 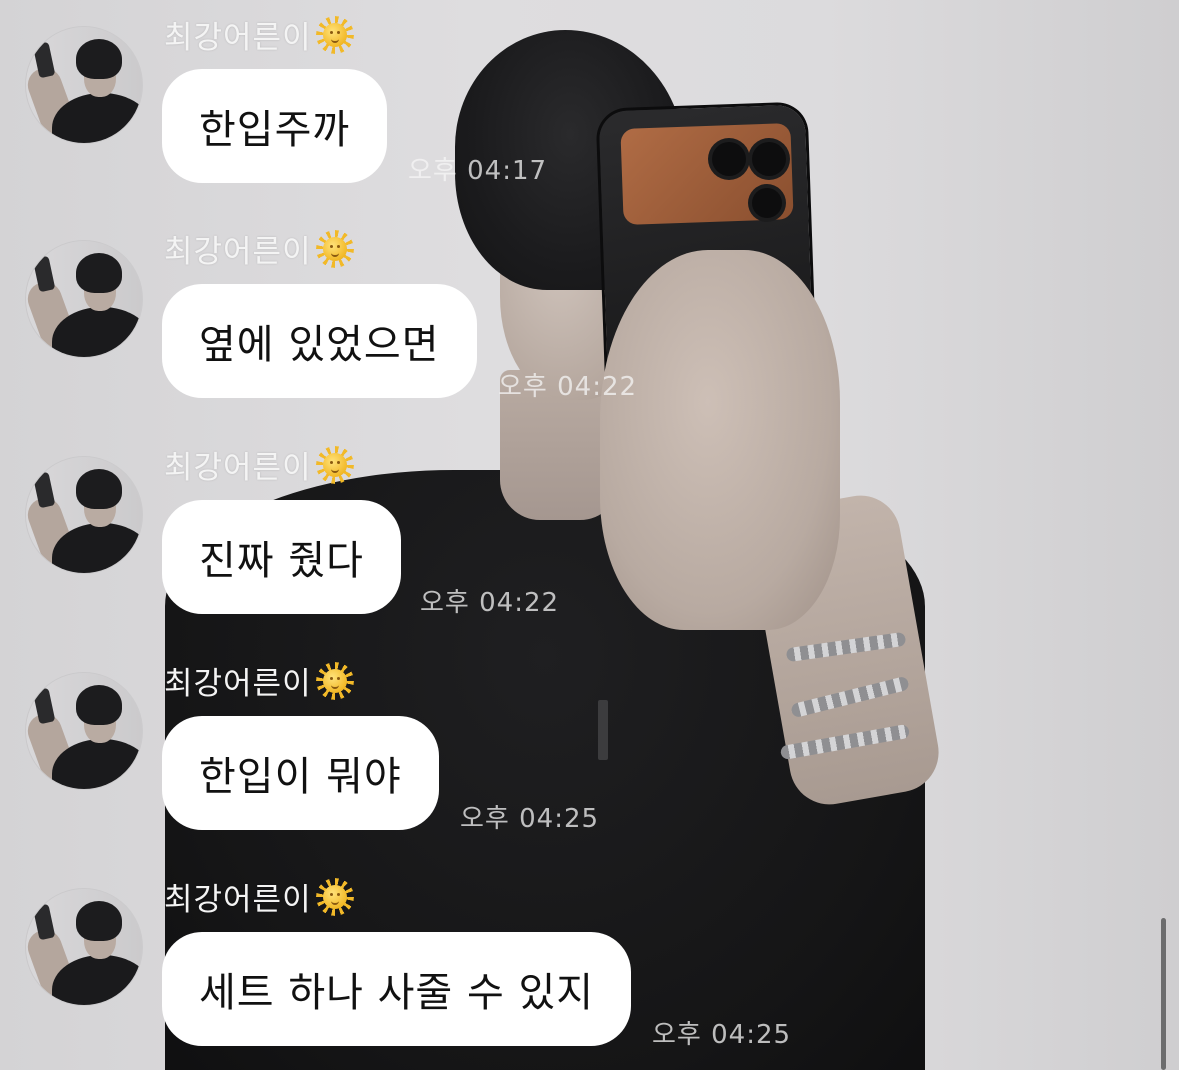 What do you see at coordinates (319, 341) in the screenshot?
I see `message-bubble: 옆에 있었으면` at bounding box center [319, 341].